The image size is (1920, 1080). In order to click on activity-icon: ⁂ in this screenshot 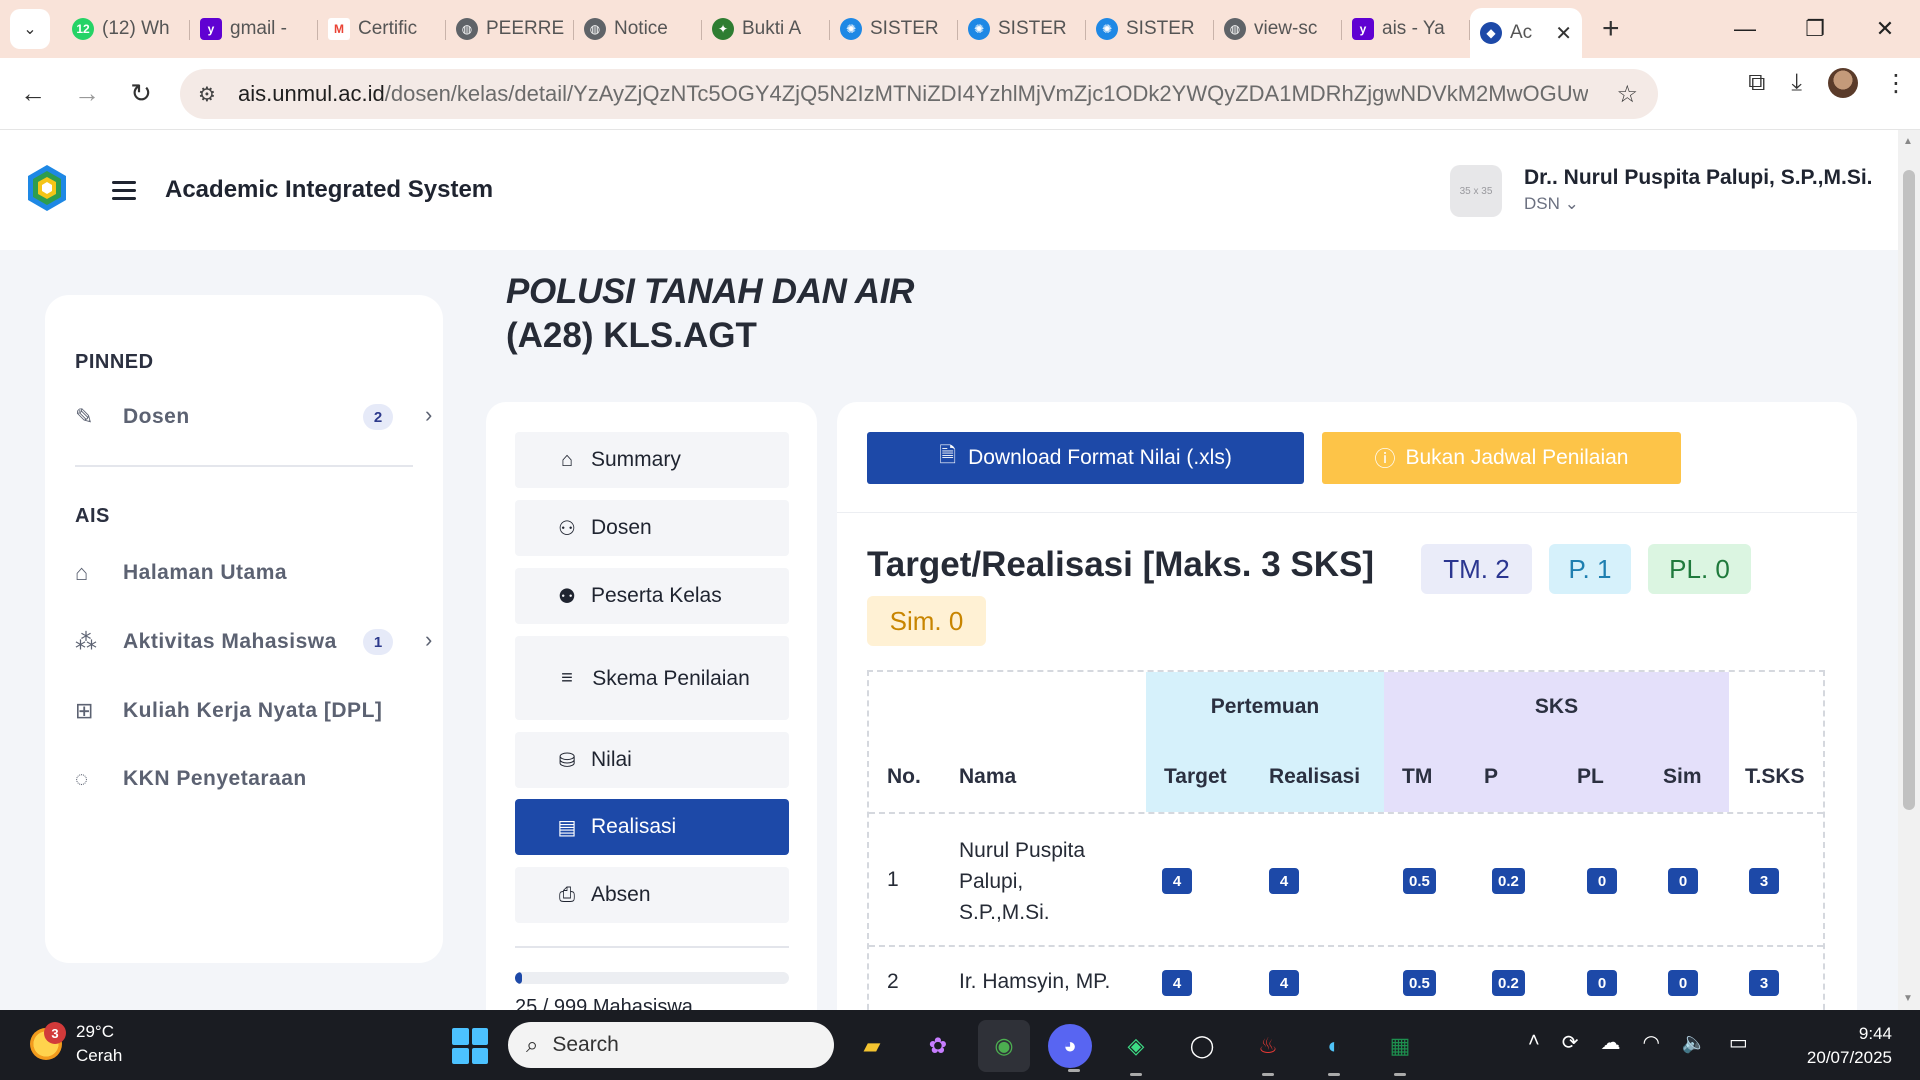, I will do `click(86, 641)`.